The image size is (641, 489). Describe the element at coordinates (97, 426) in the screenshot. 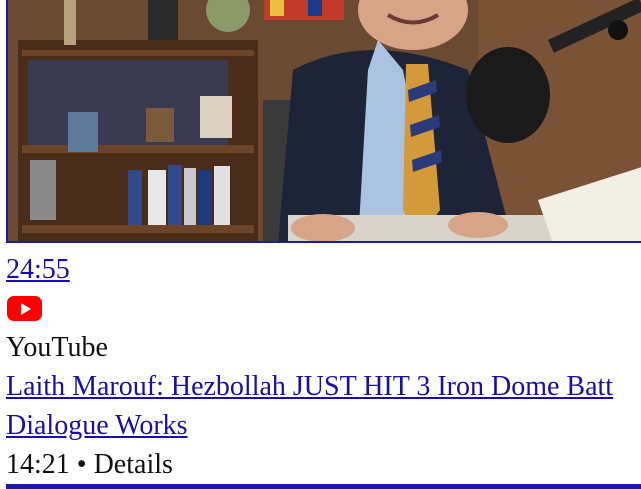

I see `channel-name-link: Dialogue Works` at that location.